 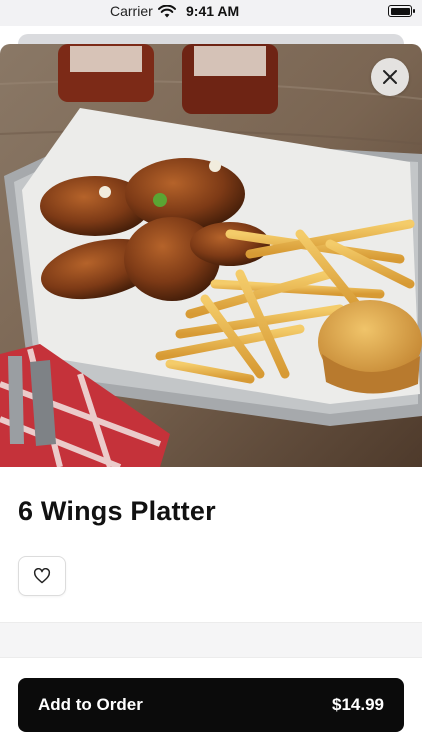 I want to click on status-time: 9:41 AM, so click(x=213, y=11).